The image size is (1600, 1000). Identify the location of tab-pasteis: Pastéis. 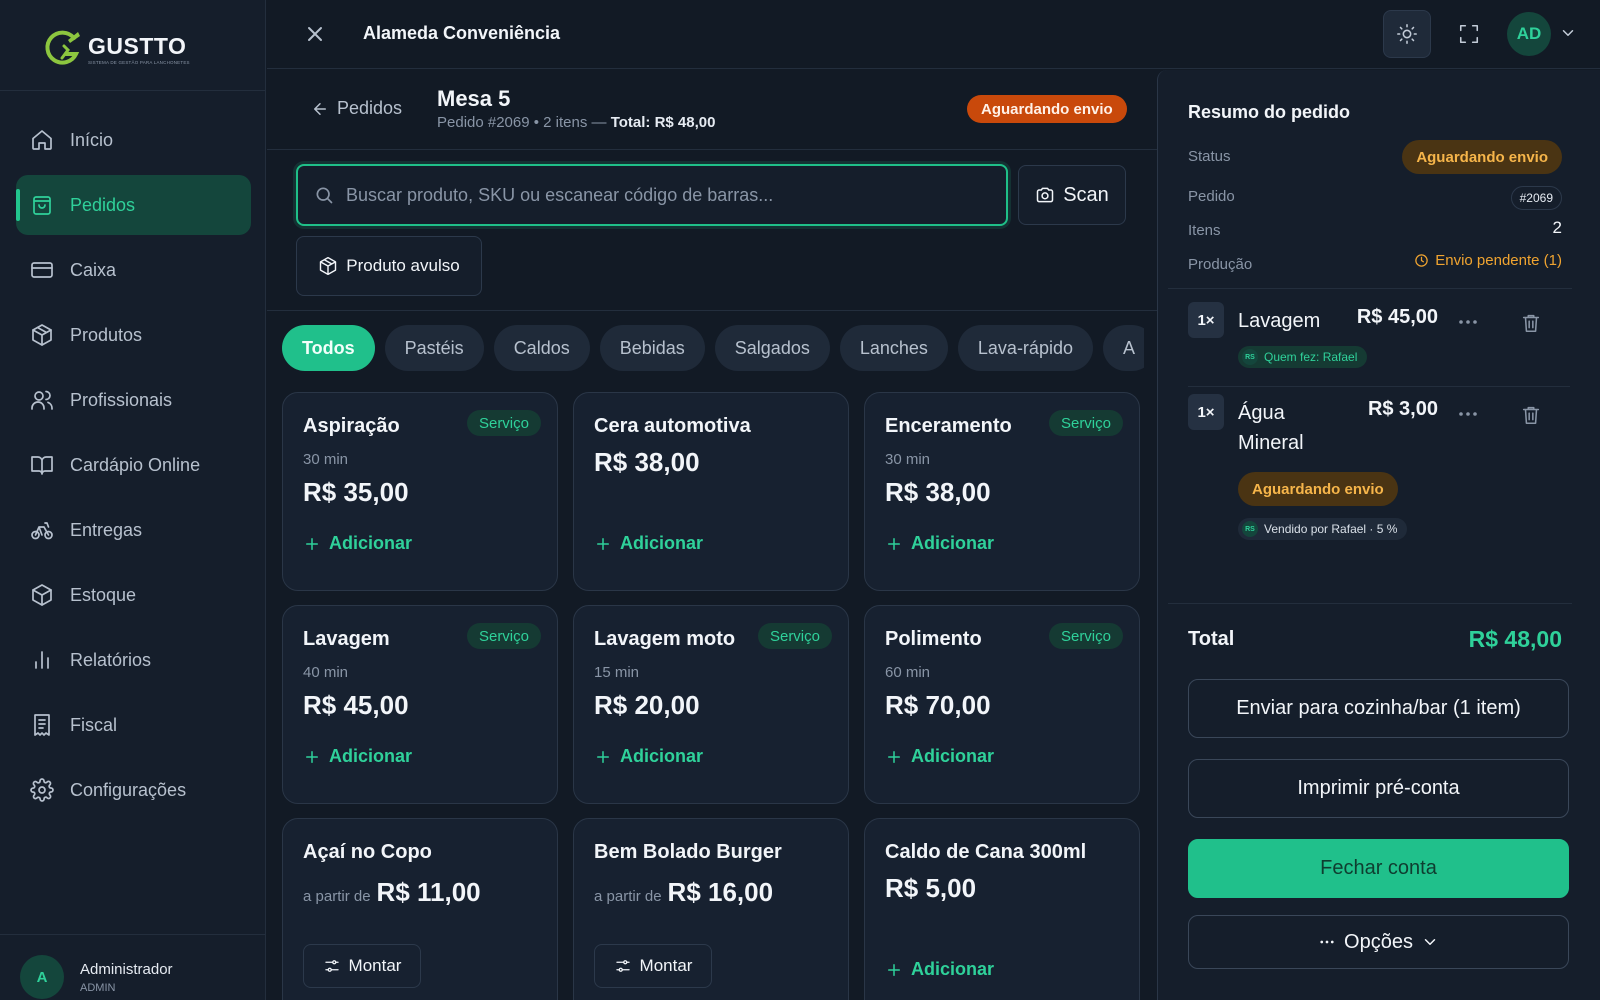
(434, 348).